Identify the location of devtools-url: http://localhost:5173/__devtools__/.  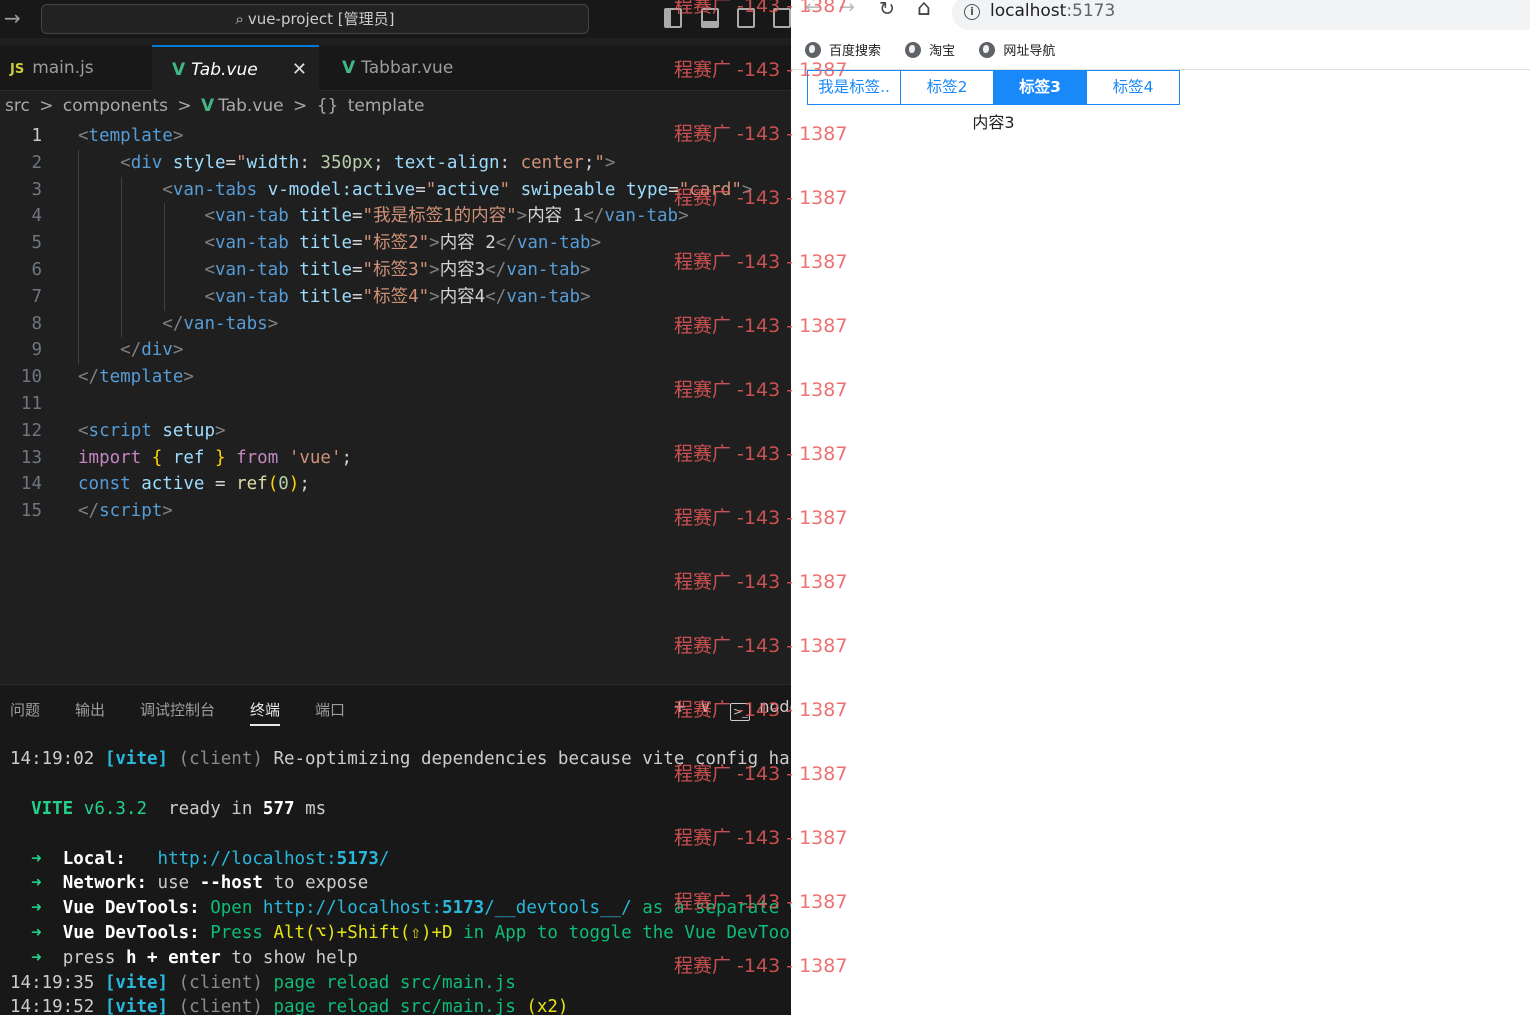
(447, 908).